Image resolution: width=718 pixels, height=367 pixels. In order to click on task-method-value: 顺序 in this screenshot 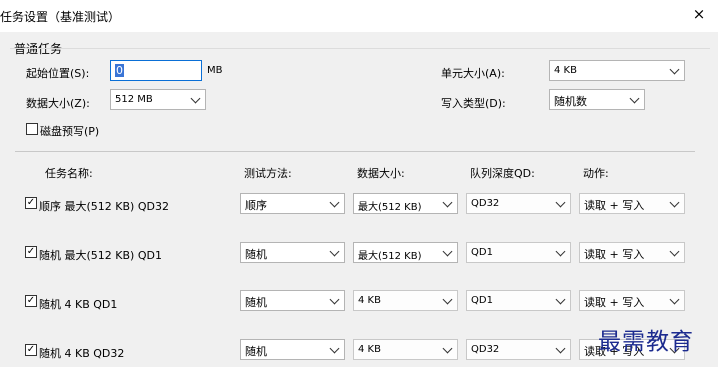, I will do `click(256, 205)`.